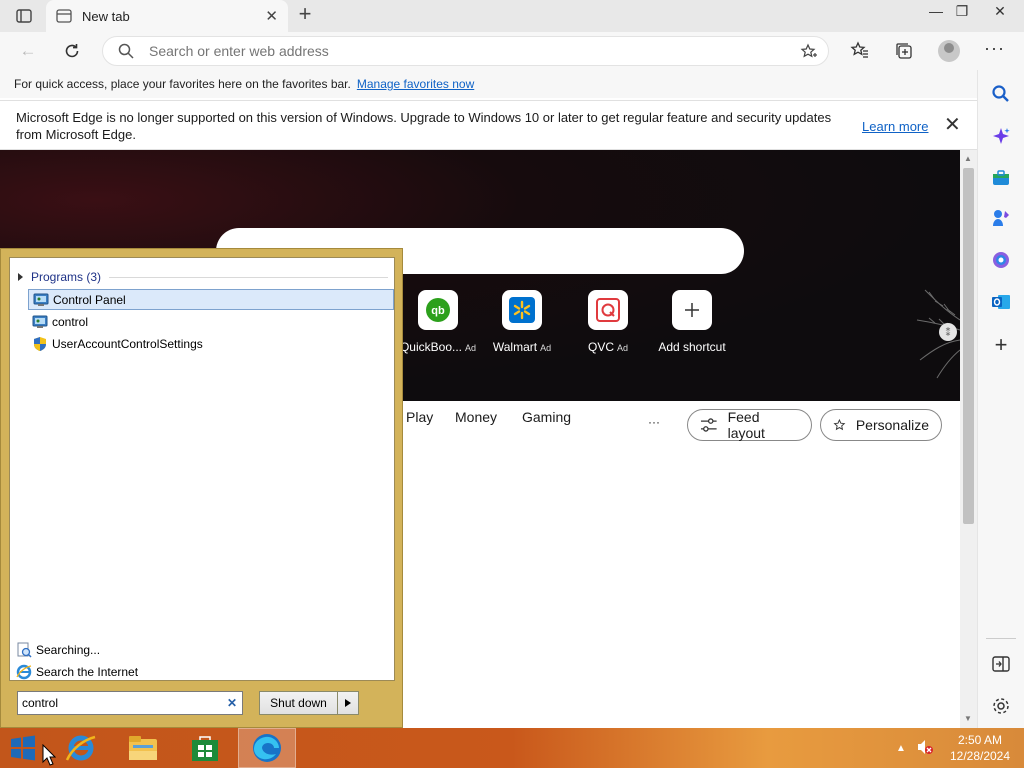 This screenshot has height=768, width=1024. Describe the element at coordinates (87, 672) in the screenshot. I see `search-internet-label: Search the Internet` at that location.